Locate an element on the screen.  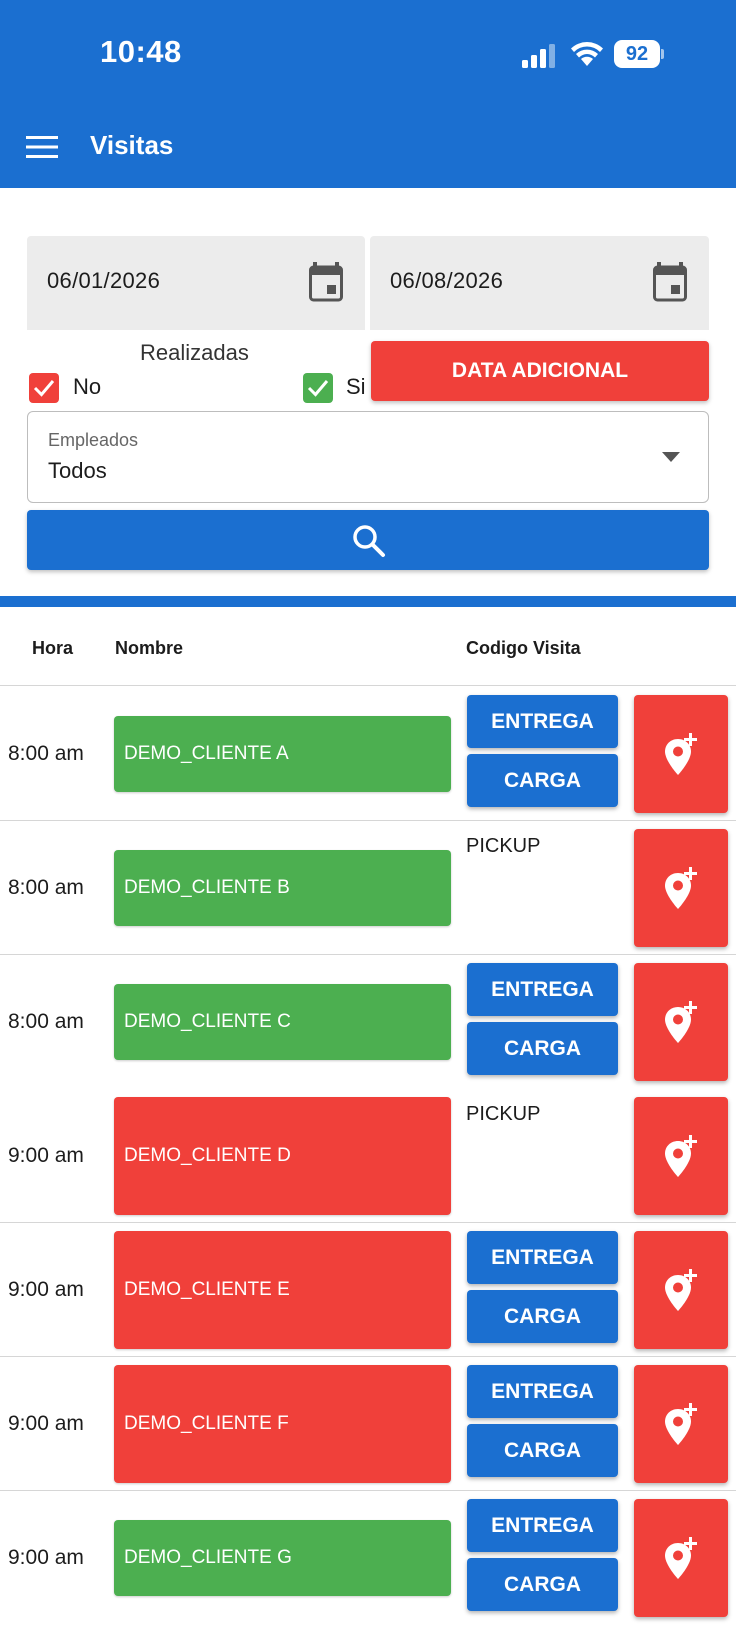
table-row: 8:00 am DEMO_CLIENTE B PICKUP is located at coordinates (368, 888).